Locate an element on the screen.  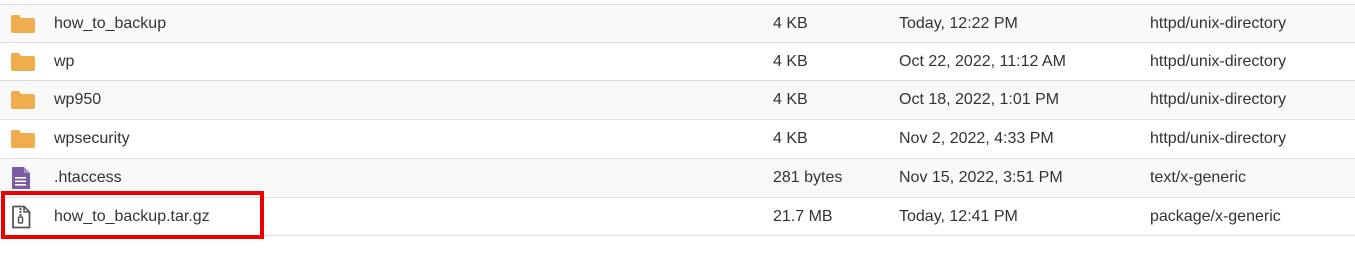
file-type: package/x-generic is located at coordinates (1215, 216).